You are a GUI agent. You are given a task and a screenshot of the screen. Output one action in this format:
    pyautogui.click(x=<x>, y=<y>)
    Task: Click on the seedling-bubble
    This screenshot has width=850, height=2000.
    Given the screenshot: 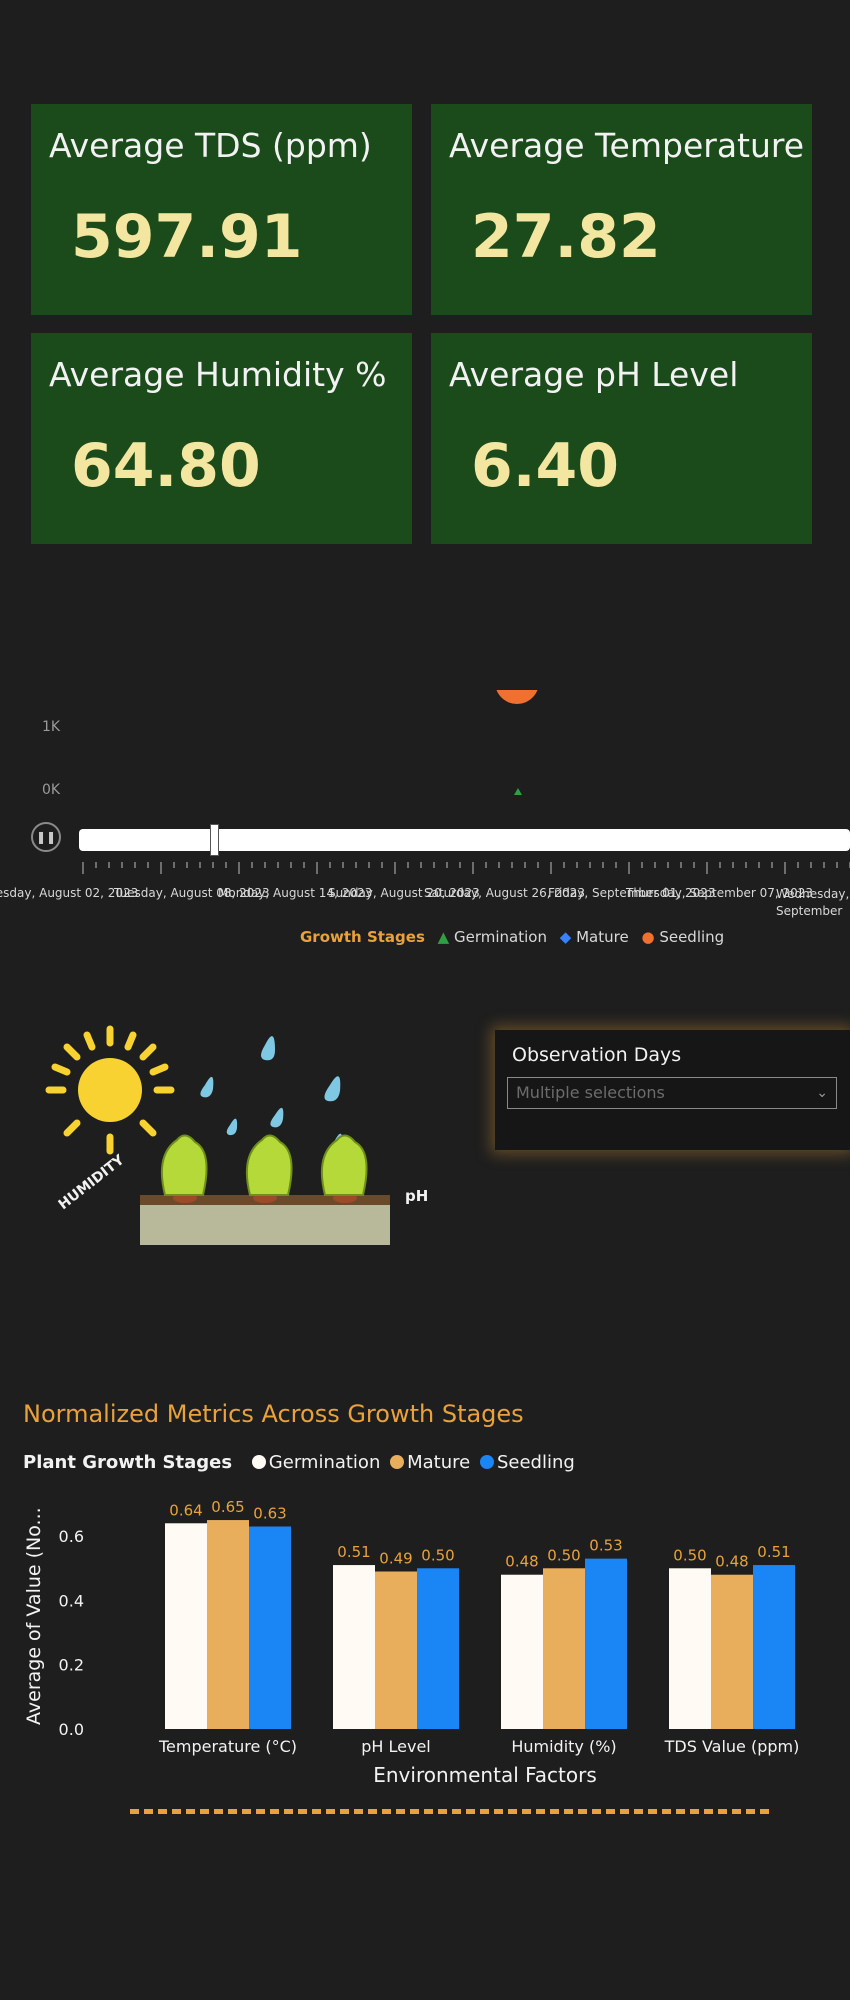 What is the action you would take?
    pyautogui.click(x=517, y=697)
    